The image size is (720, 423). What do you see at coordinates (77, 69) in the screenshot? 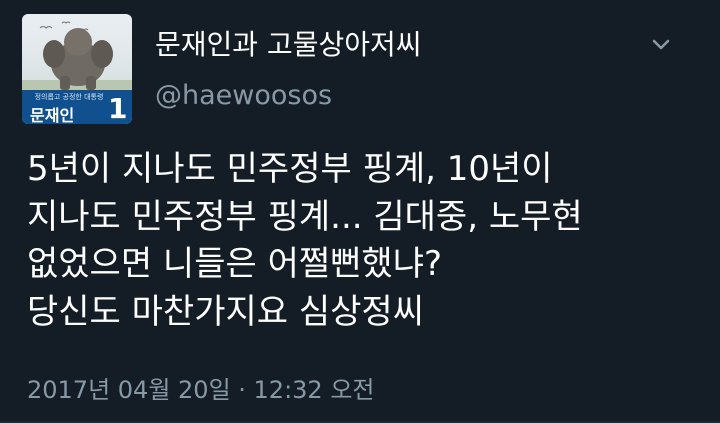
I see `avatar: 정의롭고 공정한 대통령 문재인 1` at bounding box center [77, 69].